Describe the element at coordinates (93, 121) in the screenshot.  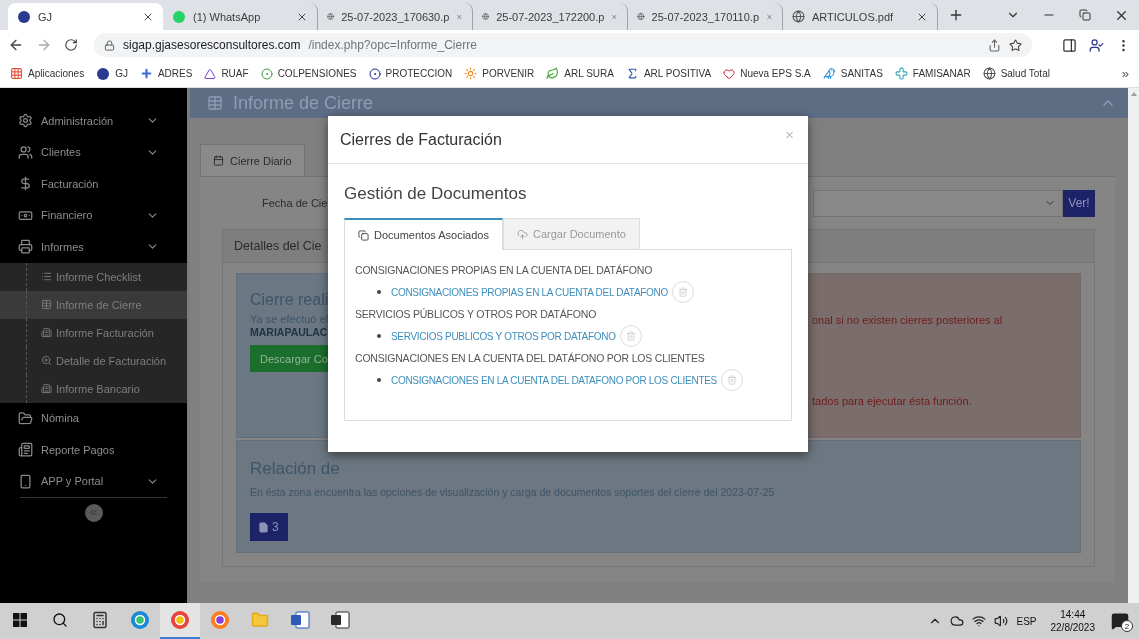
I see `sidebar-item: Administración` at that location.